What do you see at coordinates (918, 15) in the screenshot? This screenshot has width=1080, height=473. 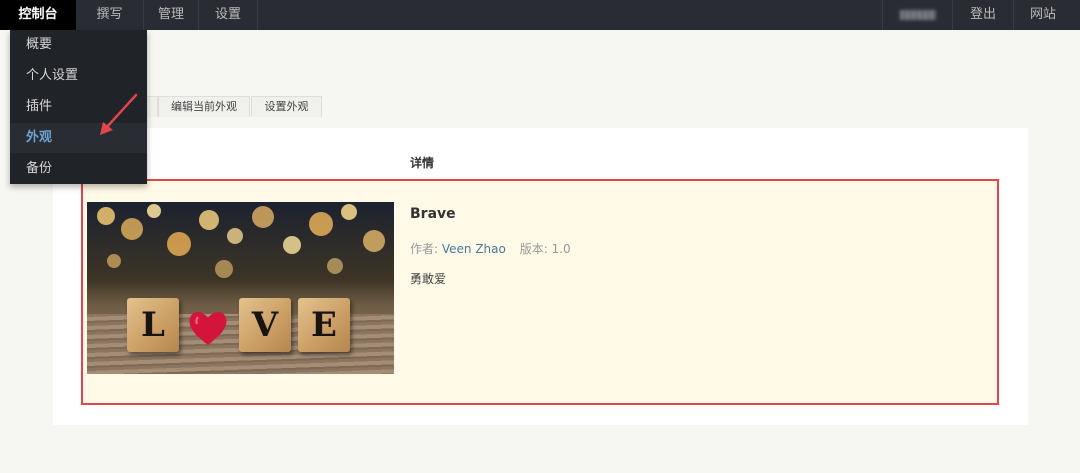 I see `user-profile-link` at bounding box center [918, 15].